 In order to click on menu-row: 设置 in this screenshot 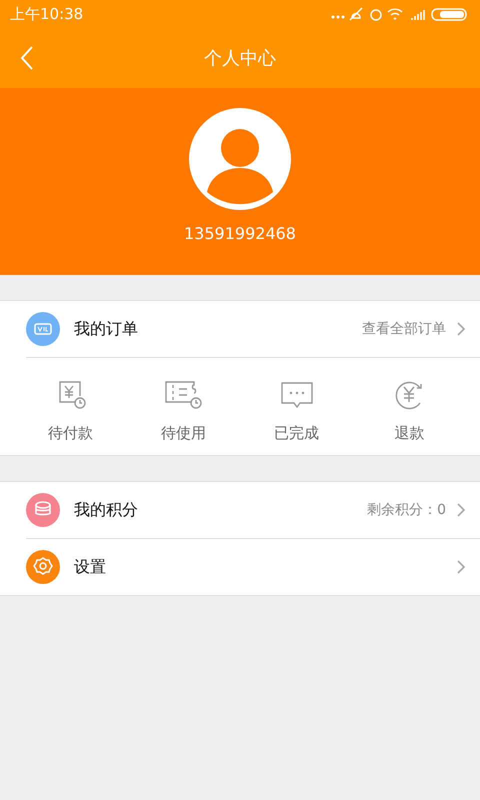, I will do `click(240, 567)`.